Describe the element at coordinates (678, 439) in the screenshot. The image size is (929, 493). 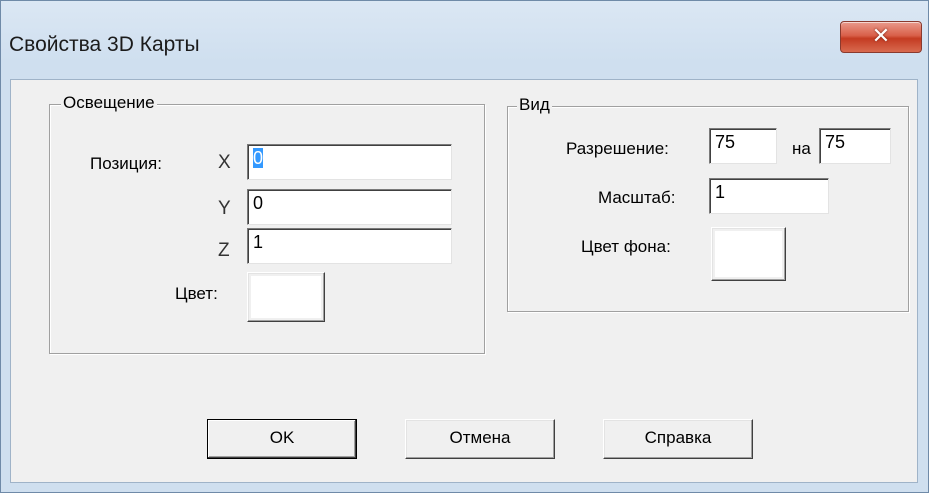
I see `help-button: Справка` at that location.